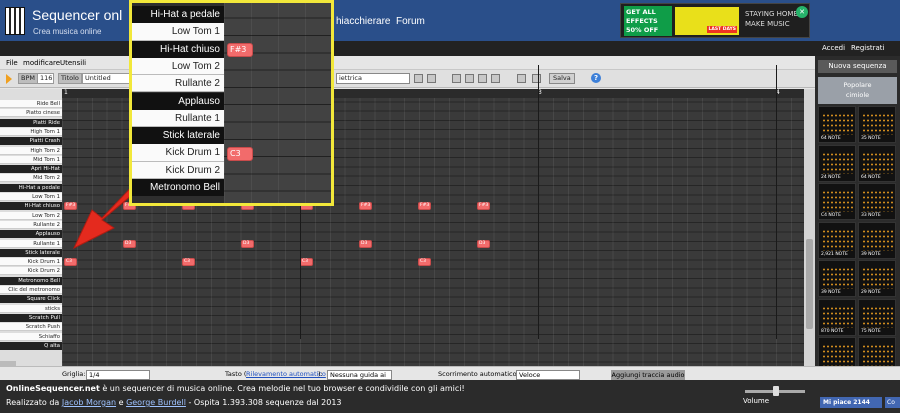 This screenshot has width=900, height=413. What do you see at coordinates (31, 122) in the screenshot?
I see `instrument-label: Piatti Ride` at bounding box center [31, 122].